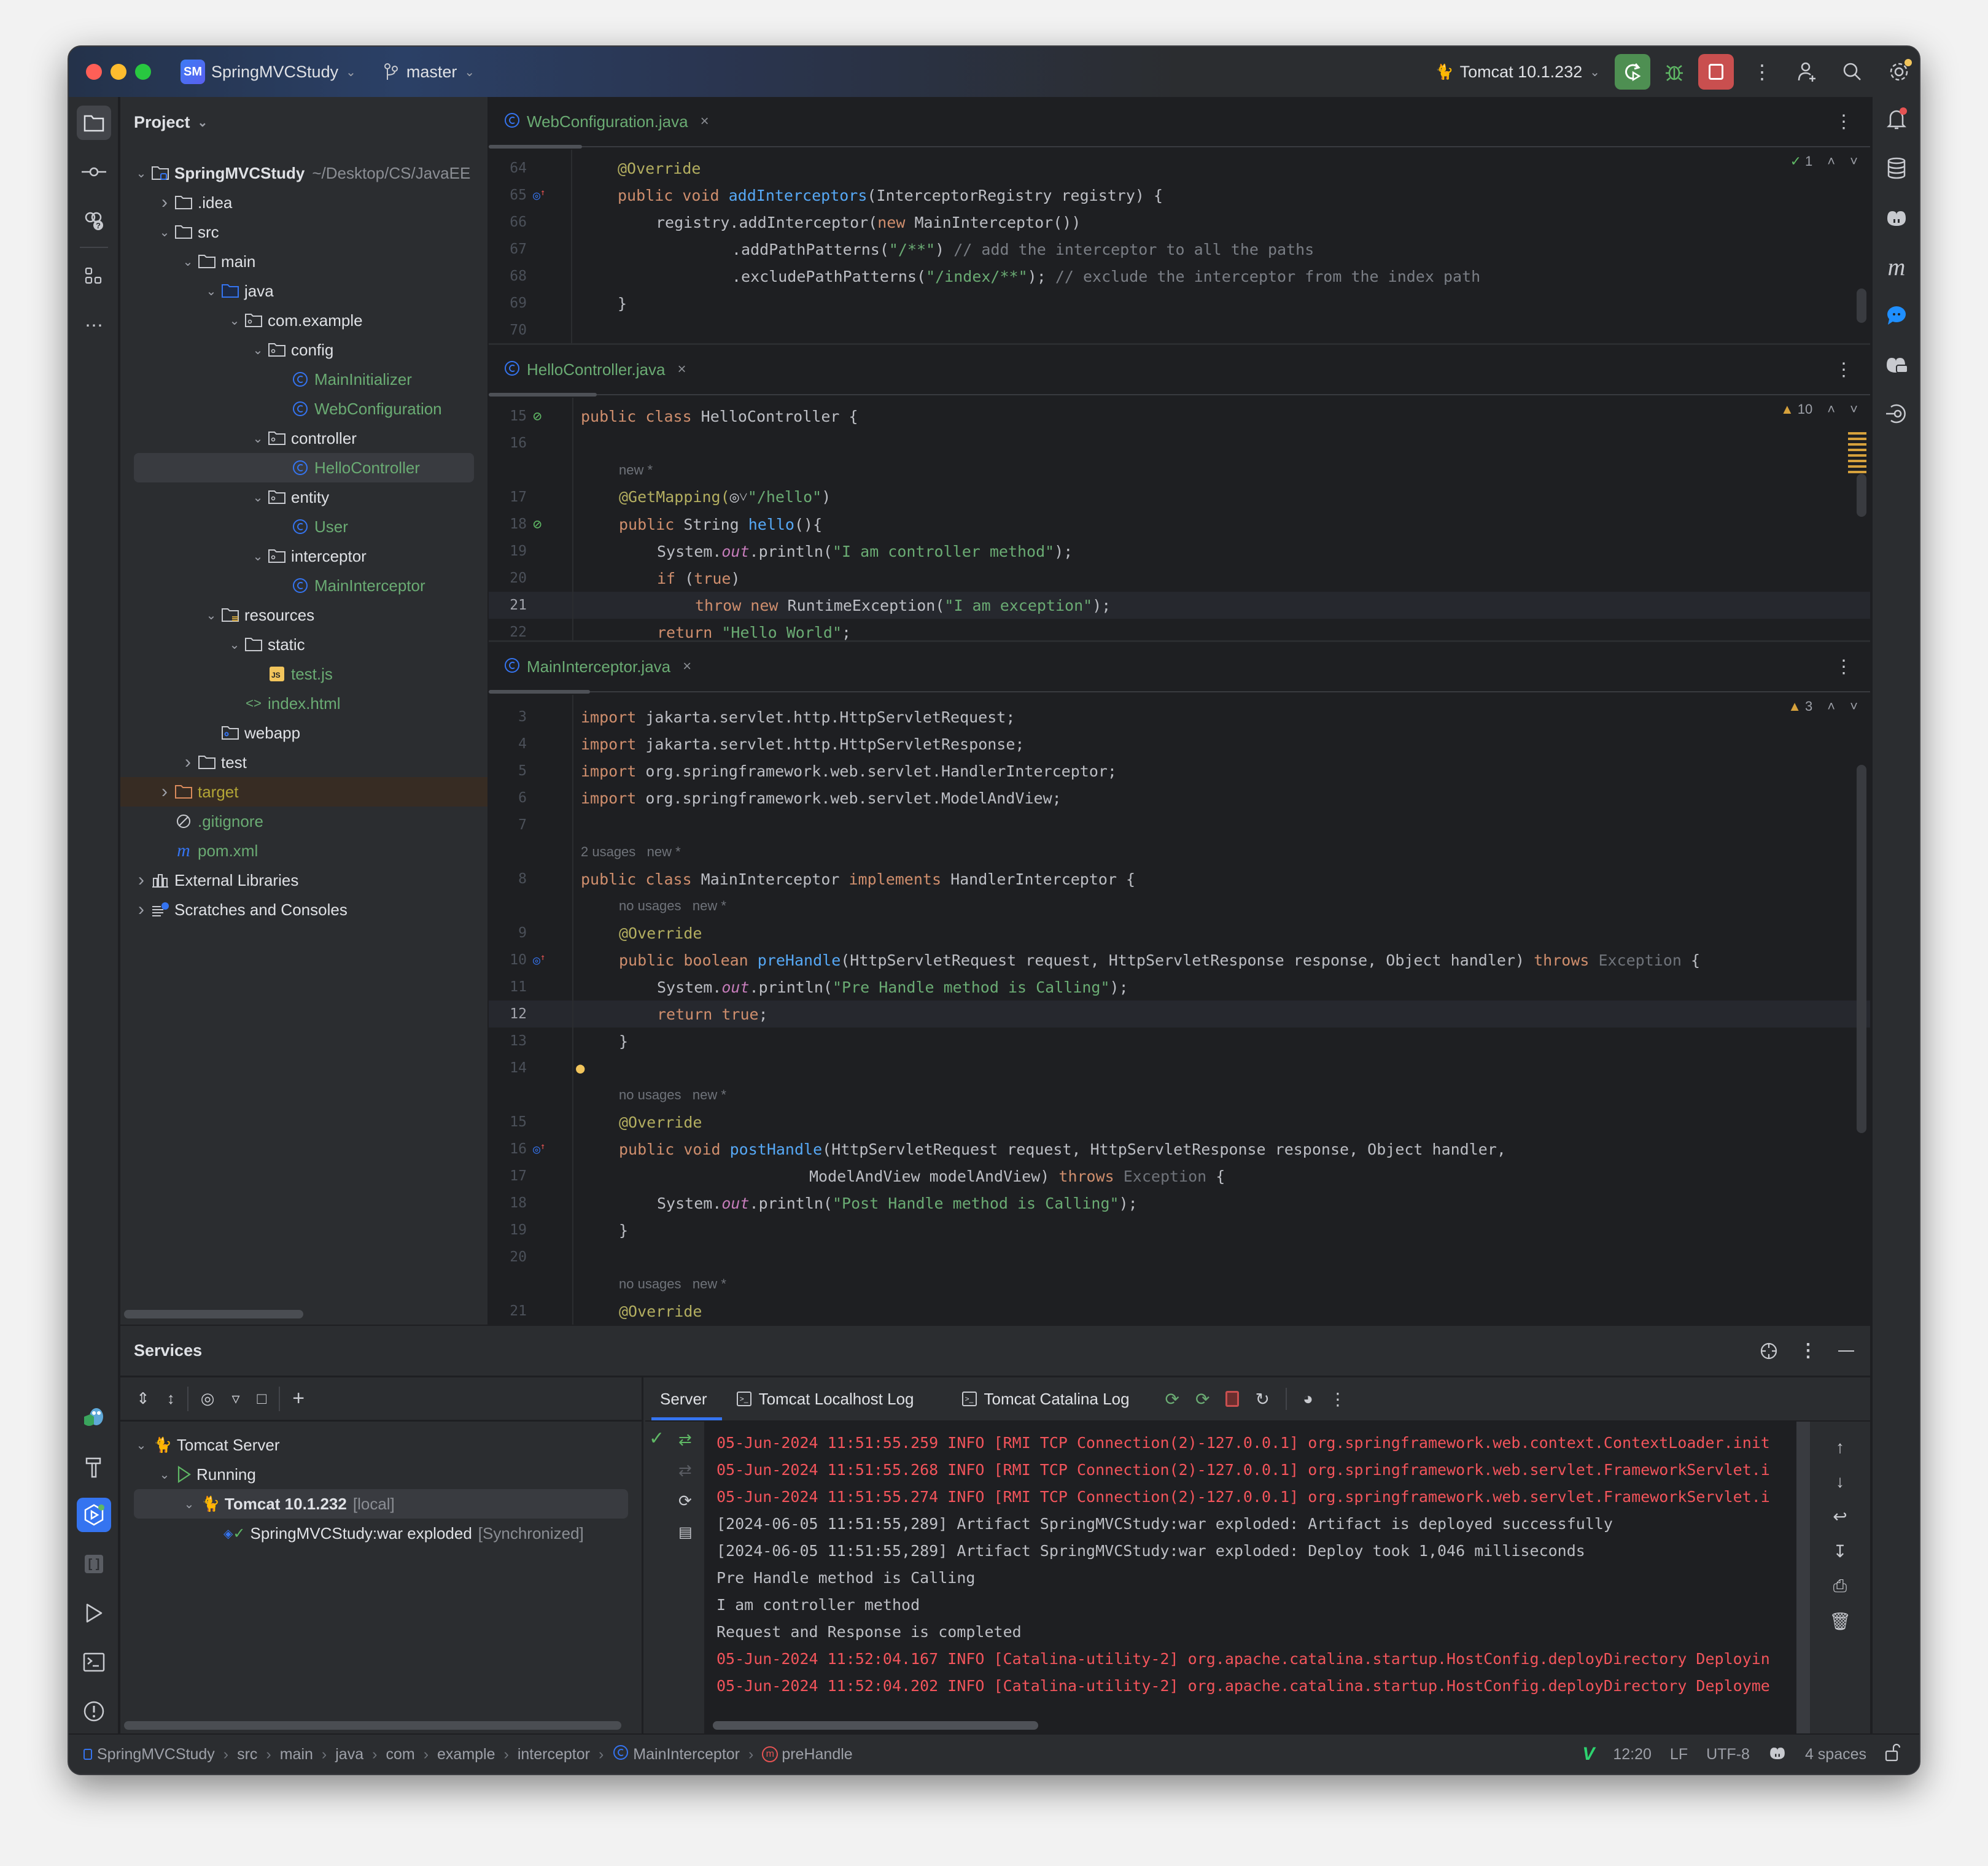 The width and height of the screenshot is (1988, 1866). What do you see at coordinates (1835, 1755) in the screenshot?
I see `indent-setting: 4 spaces` at bounding box center [1835, 1755].